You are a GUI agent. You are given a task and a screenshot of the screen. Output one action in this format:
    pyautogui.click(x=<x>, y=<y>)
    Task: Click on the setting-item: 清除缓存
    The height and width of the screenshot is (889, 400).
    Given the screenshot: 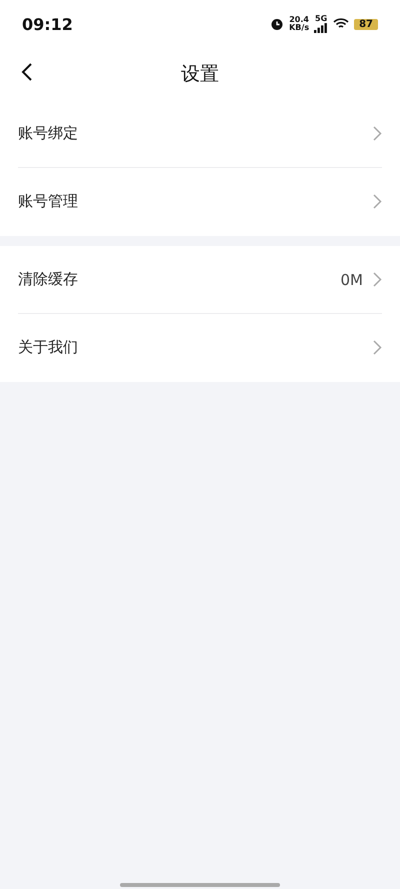 What is the action you would take?
    pyautogui.click(x=179, y=279)
    